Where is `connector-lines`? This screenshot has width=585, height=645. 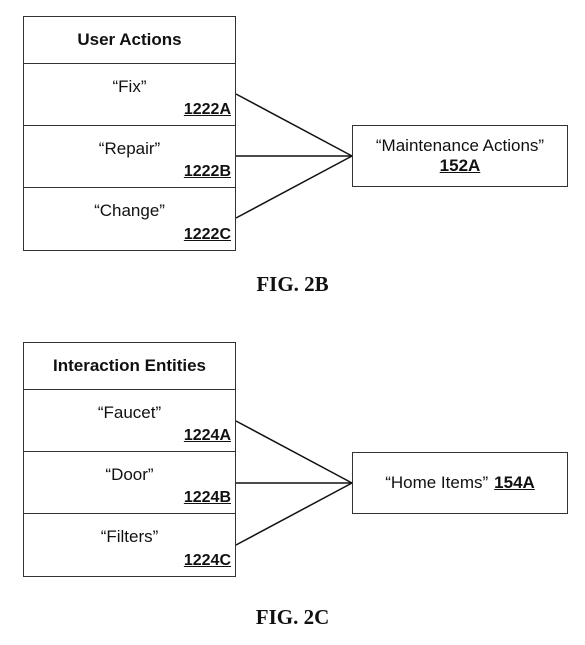 connector-lines is located at coordinates (294, 319).